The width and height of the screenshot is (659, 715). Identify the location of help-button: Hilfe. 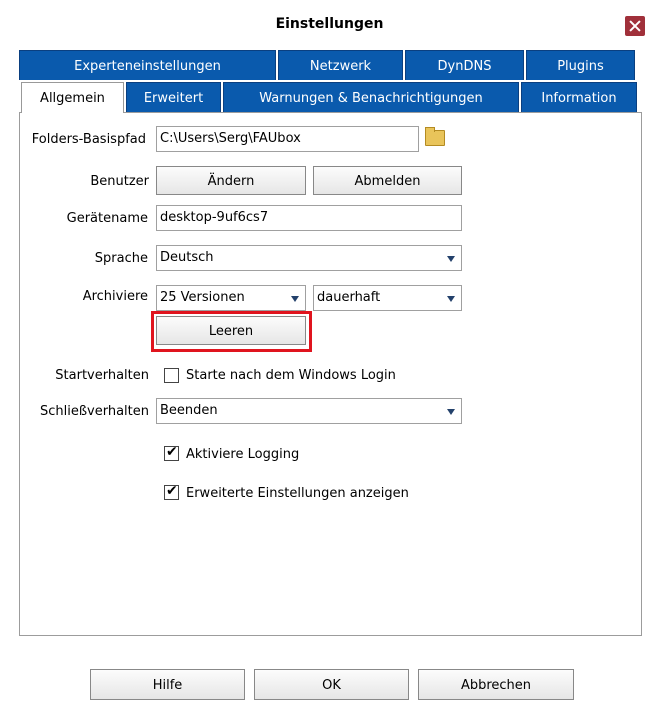
(167, 684).